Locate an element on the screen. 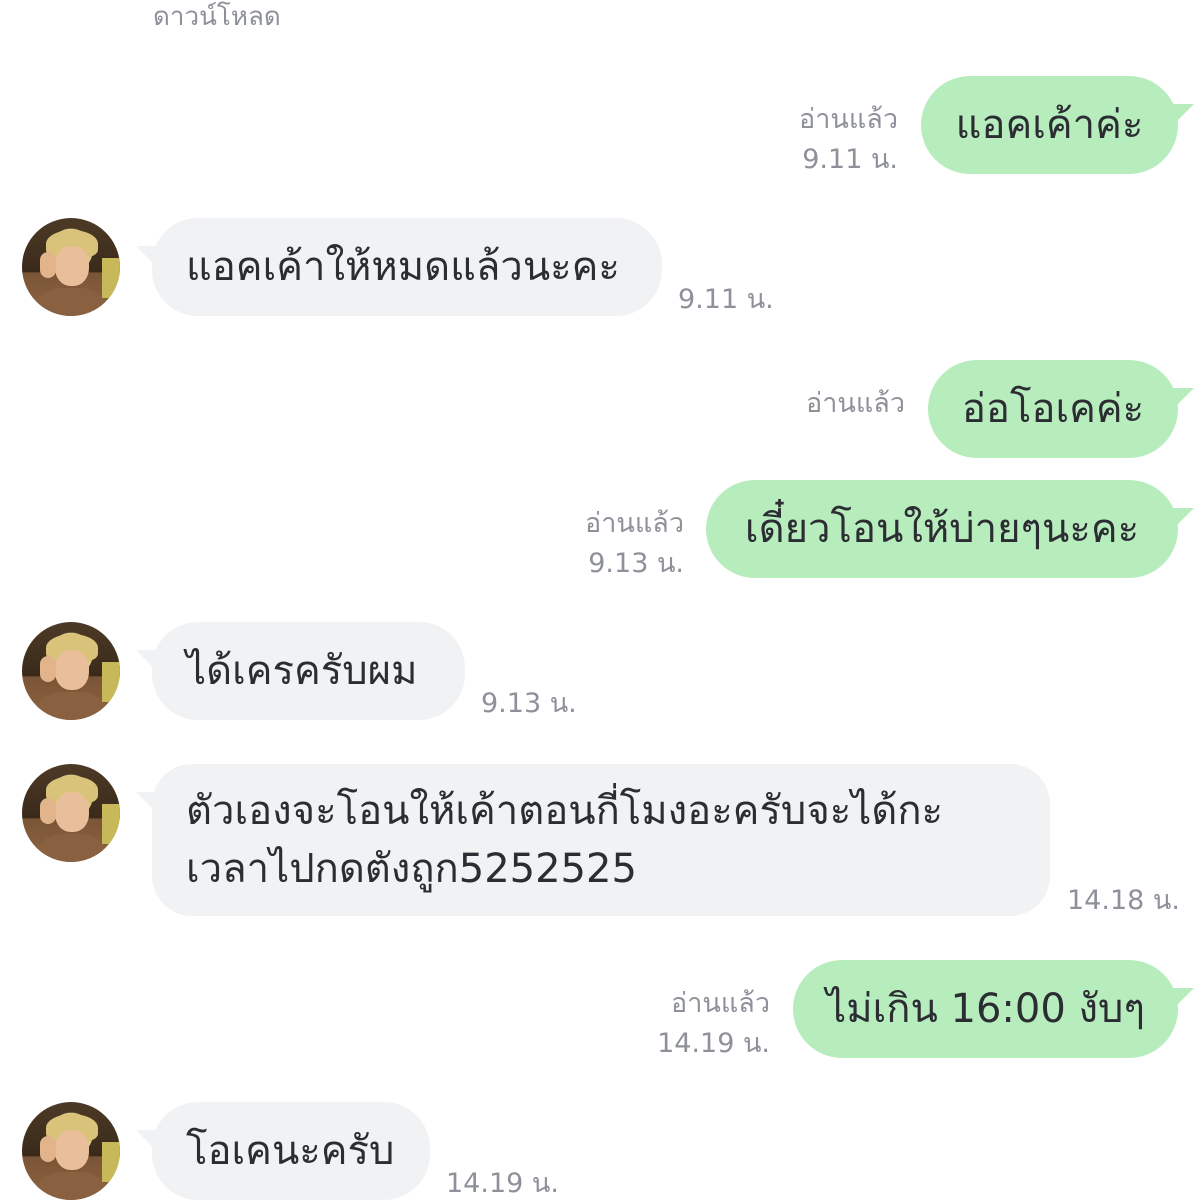 This screenshot has width=1200, height=1204. message-text: แอคเค้าค่ะ is located at coordinates (1049, 125).